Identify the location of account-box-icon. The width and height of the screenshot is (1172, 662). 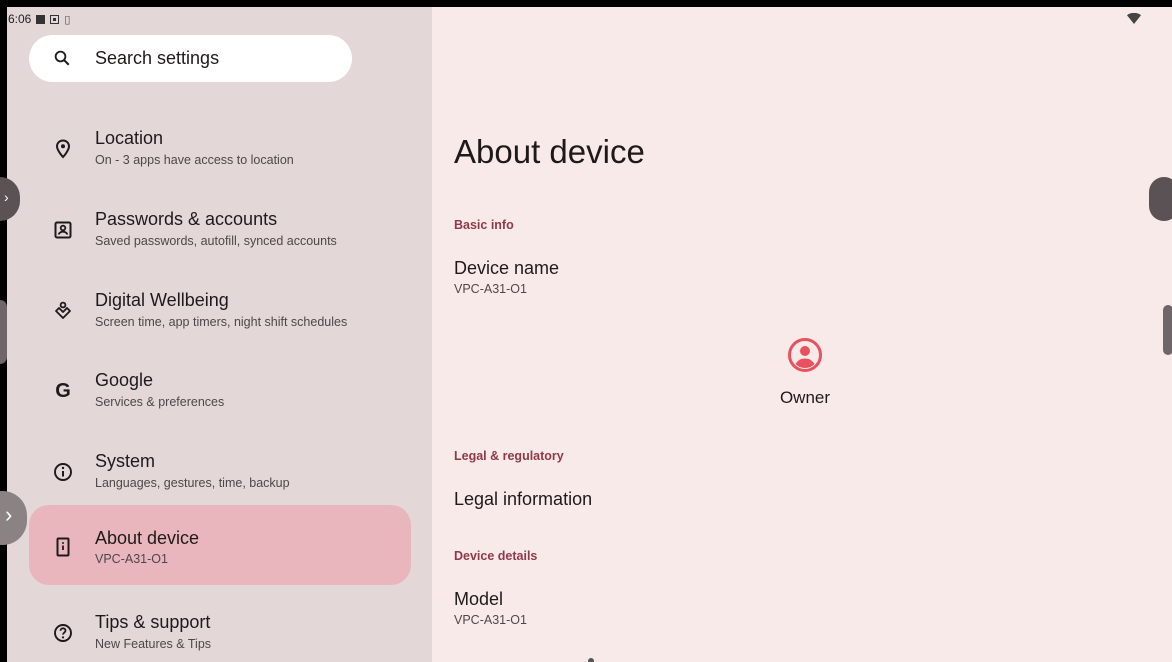
(63, 230).